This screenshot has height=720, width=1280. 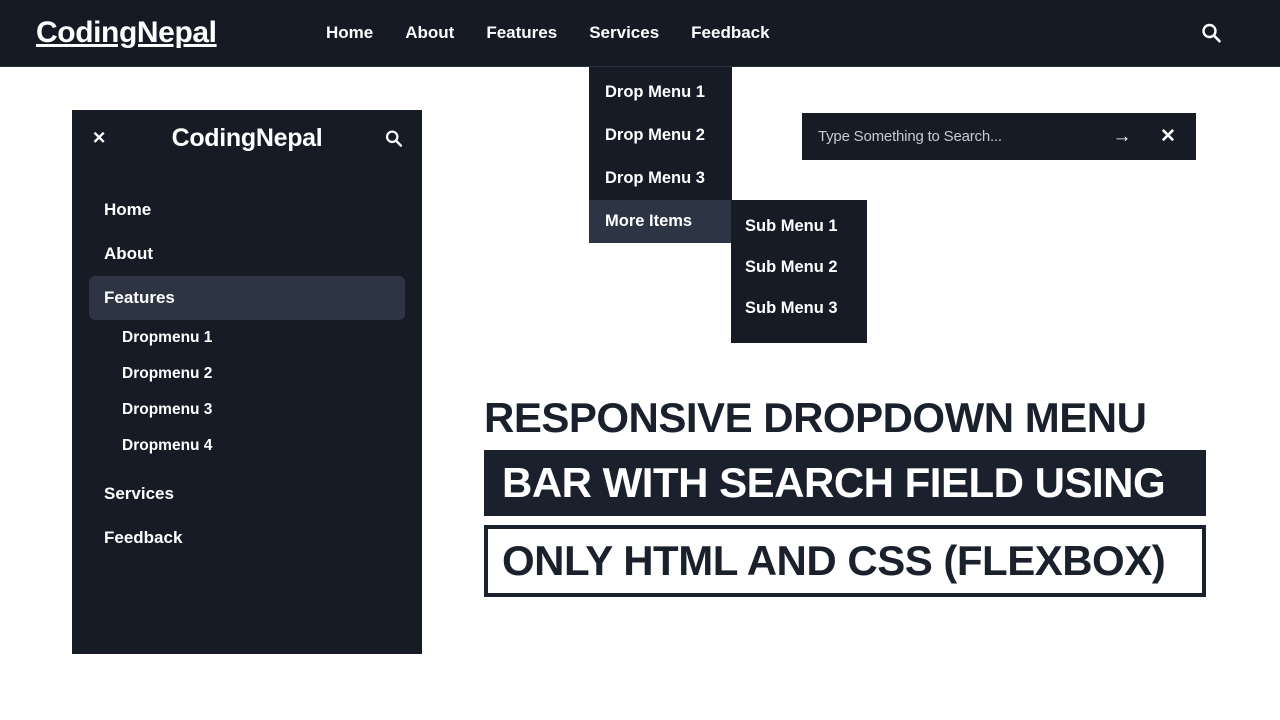 I want to click on dropdown-link-drop-menu-1: Drop Menu 1, so click(x=660, y=92).